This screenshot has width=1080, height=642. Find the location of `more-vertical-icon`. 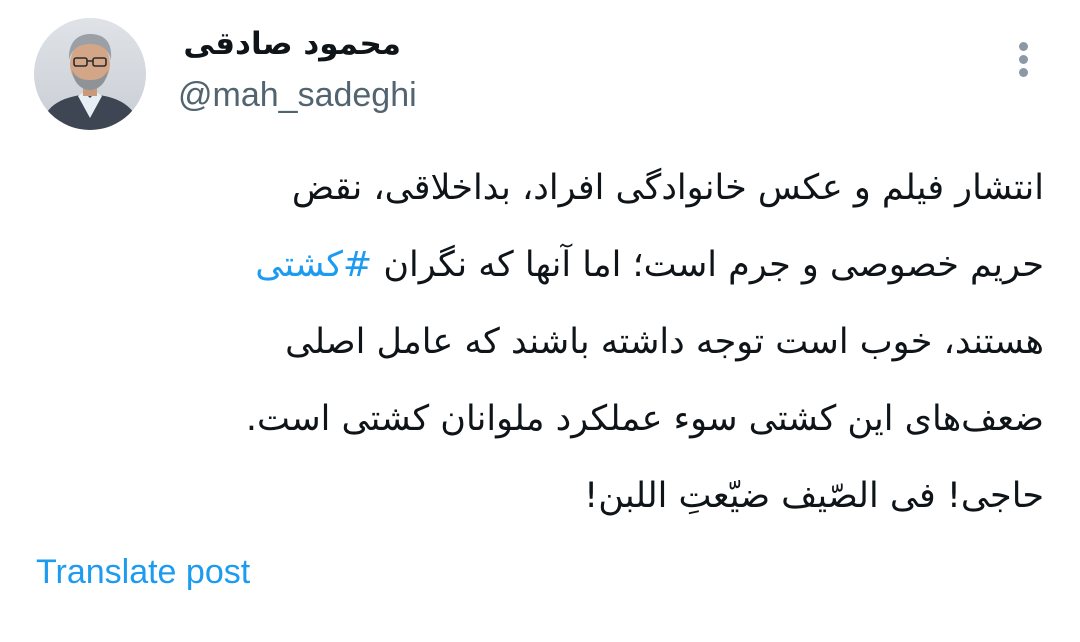

more-vertical-icon is located at coordinates (1024, 60).